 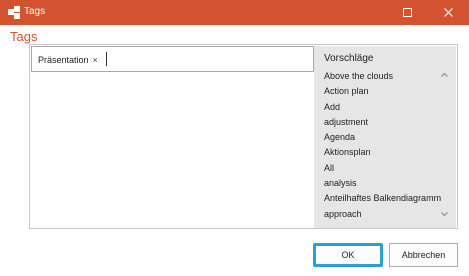 I want to click on maximize-icon, so click(x=407, y=12).